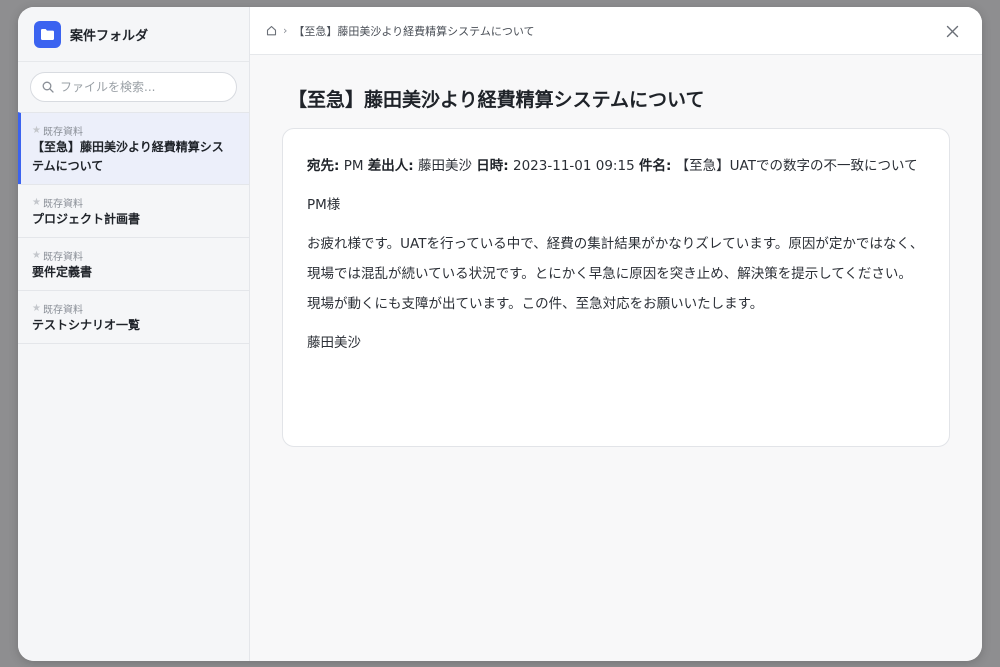 This screenshot has width=1000, height=667. Describe the element at coordinates (86, 325) in the screenshot. I see `file-name: テストシナリオ一覧` at that location.